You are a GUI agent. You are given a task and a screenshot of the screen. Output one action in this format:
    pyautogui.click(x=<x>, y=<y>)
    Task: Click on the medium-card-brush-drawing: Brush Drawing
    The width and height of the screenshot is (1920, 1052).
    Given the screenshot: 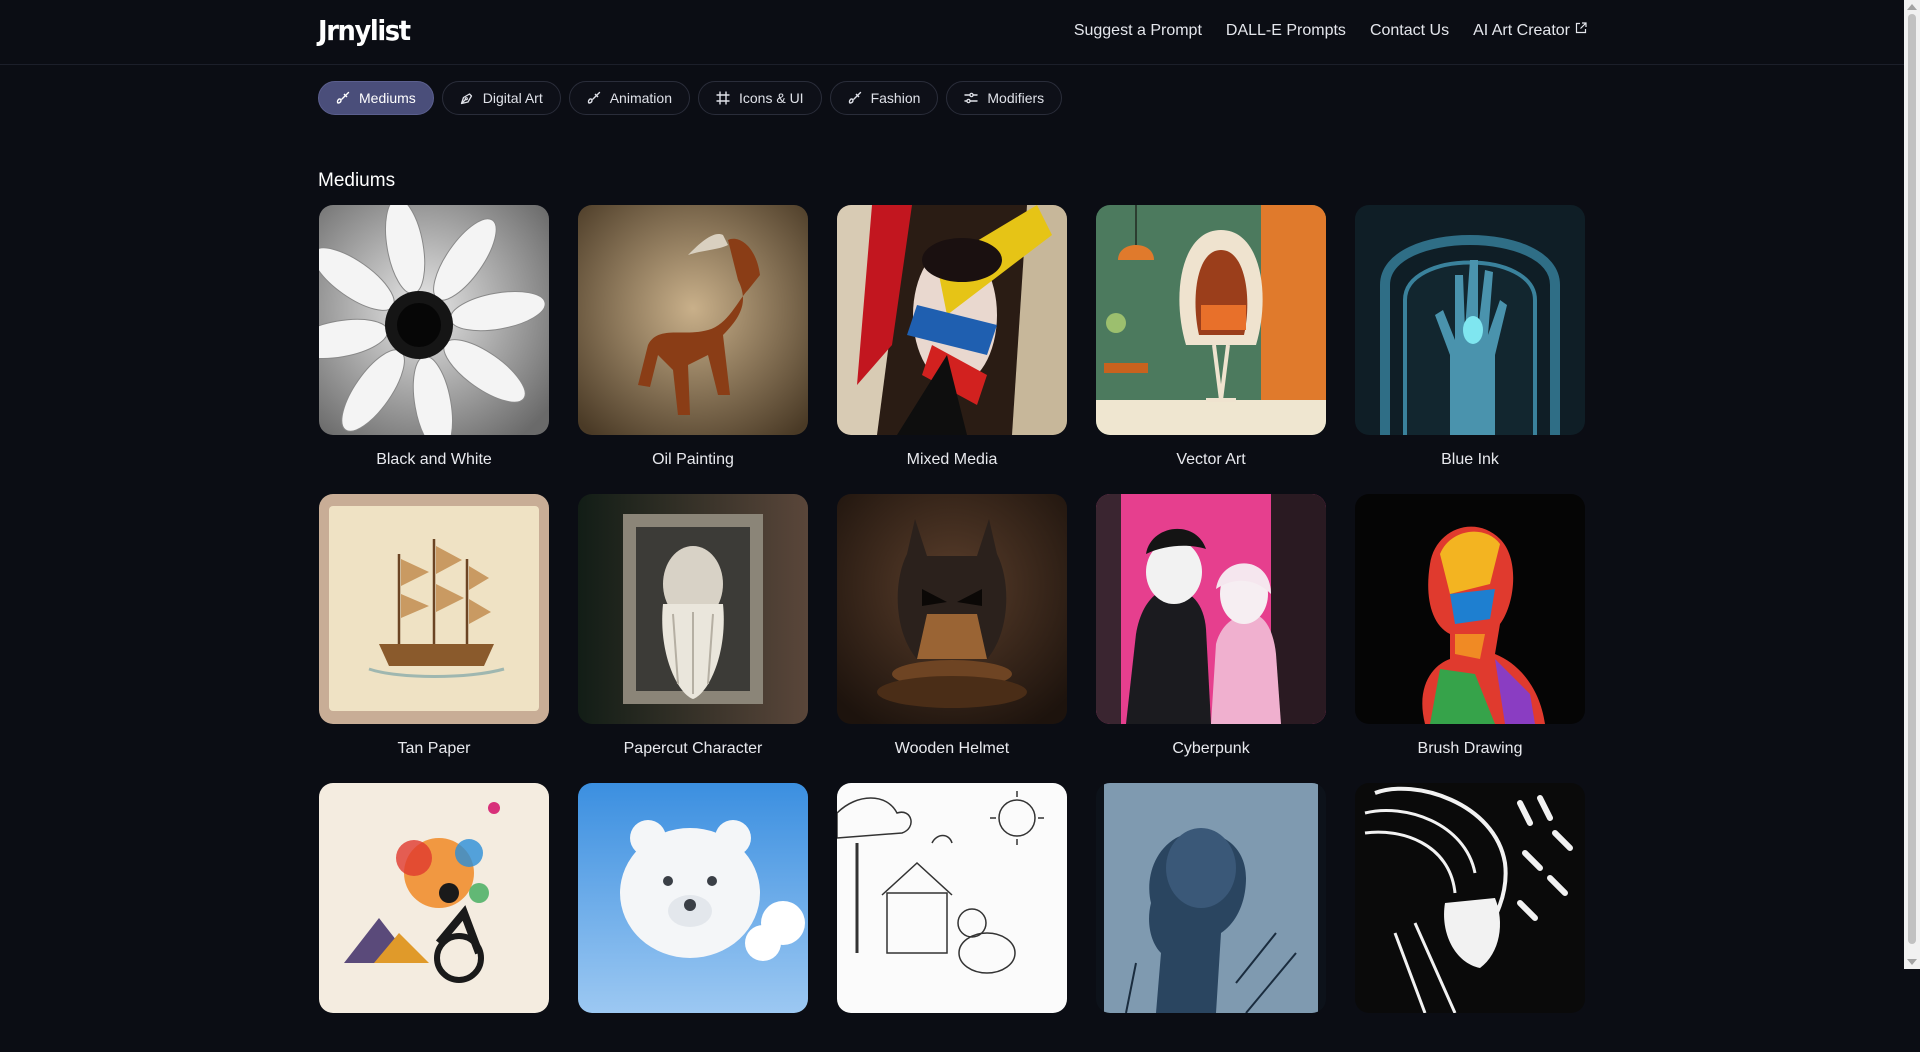 What is the action you would take?
    pyautogui.click(x=1470, y=628)
    